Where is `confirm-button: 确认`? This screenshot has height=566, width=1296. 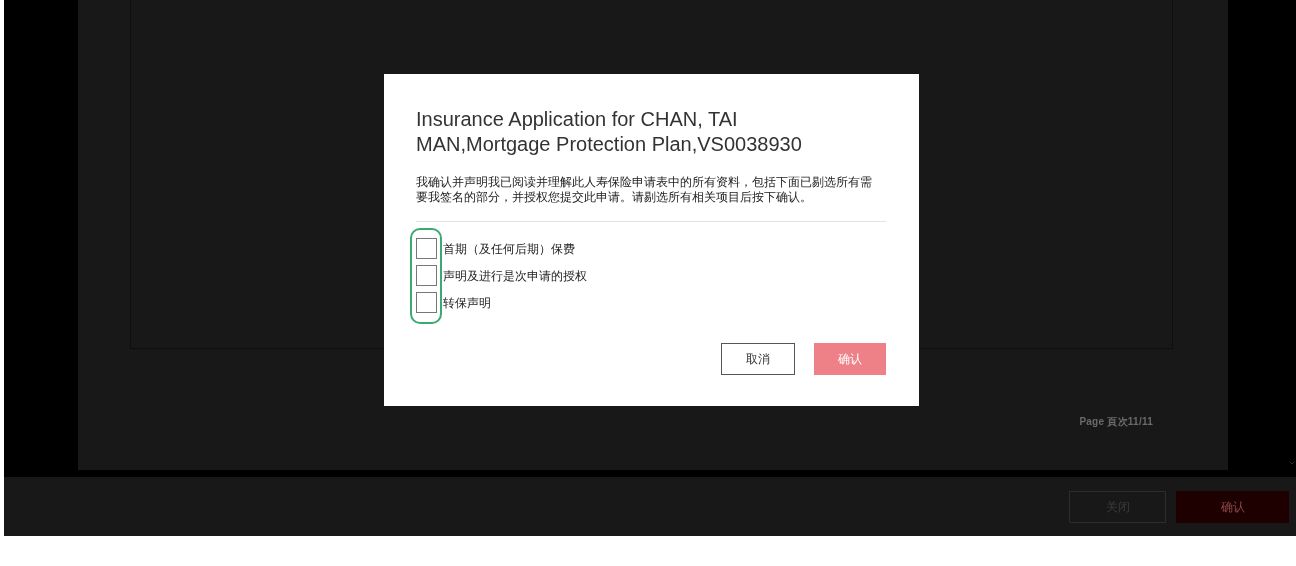
confirm-button: 确认 is located at coordinates (1232, 506).